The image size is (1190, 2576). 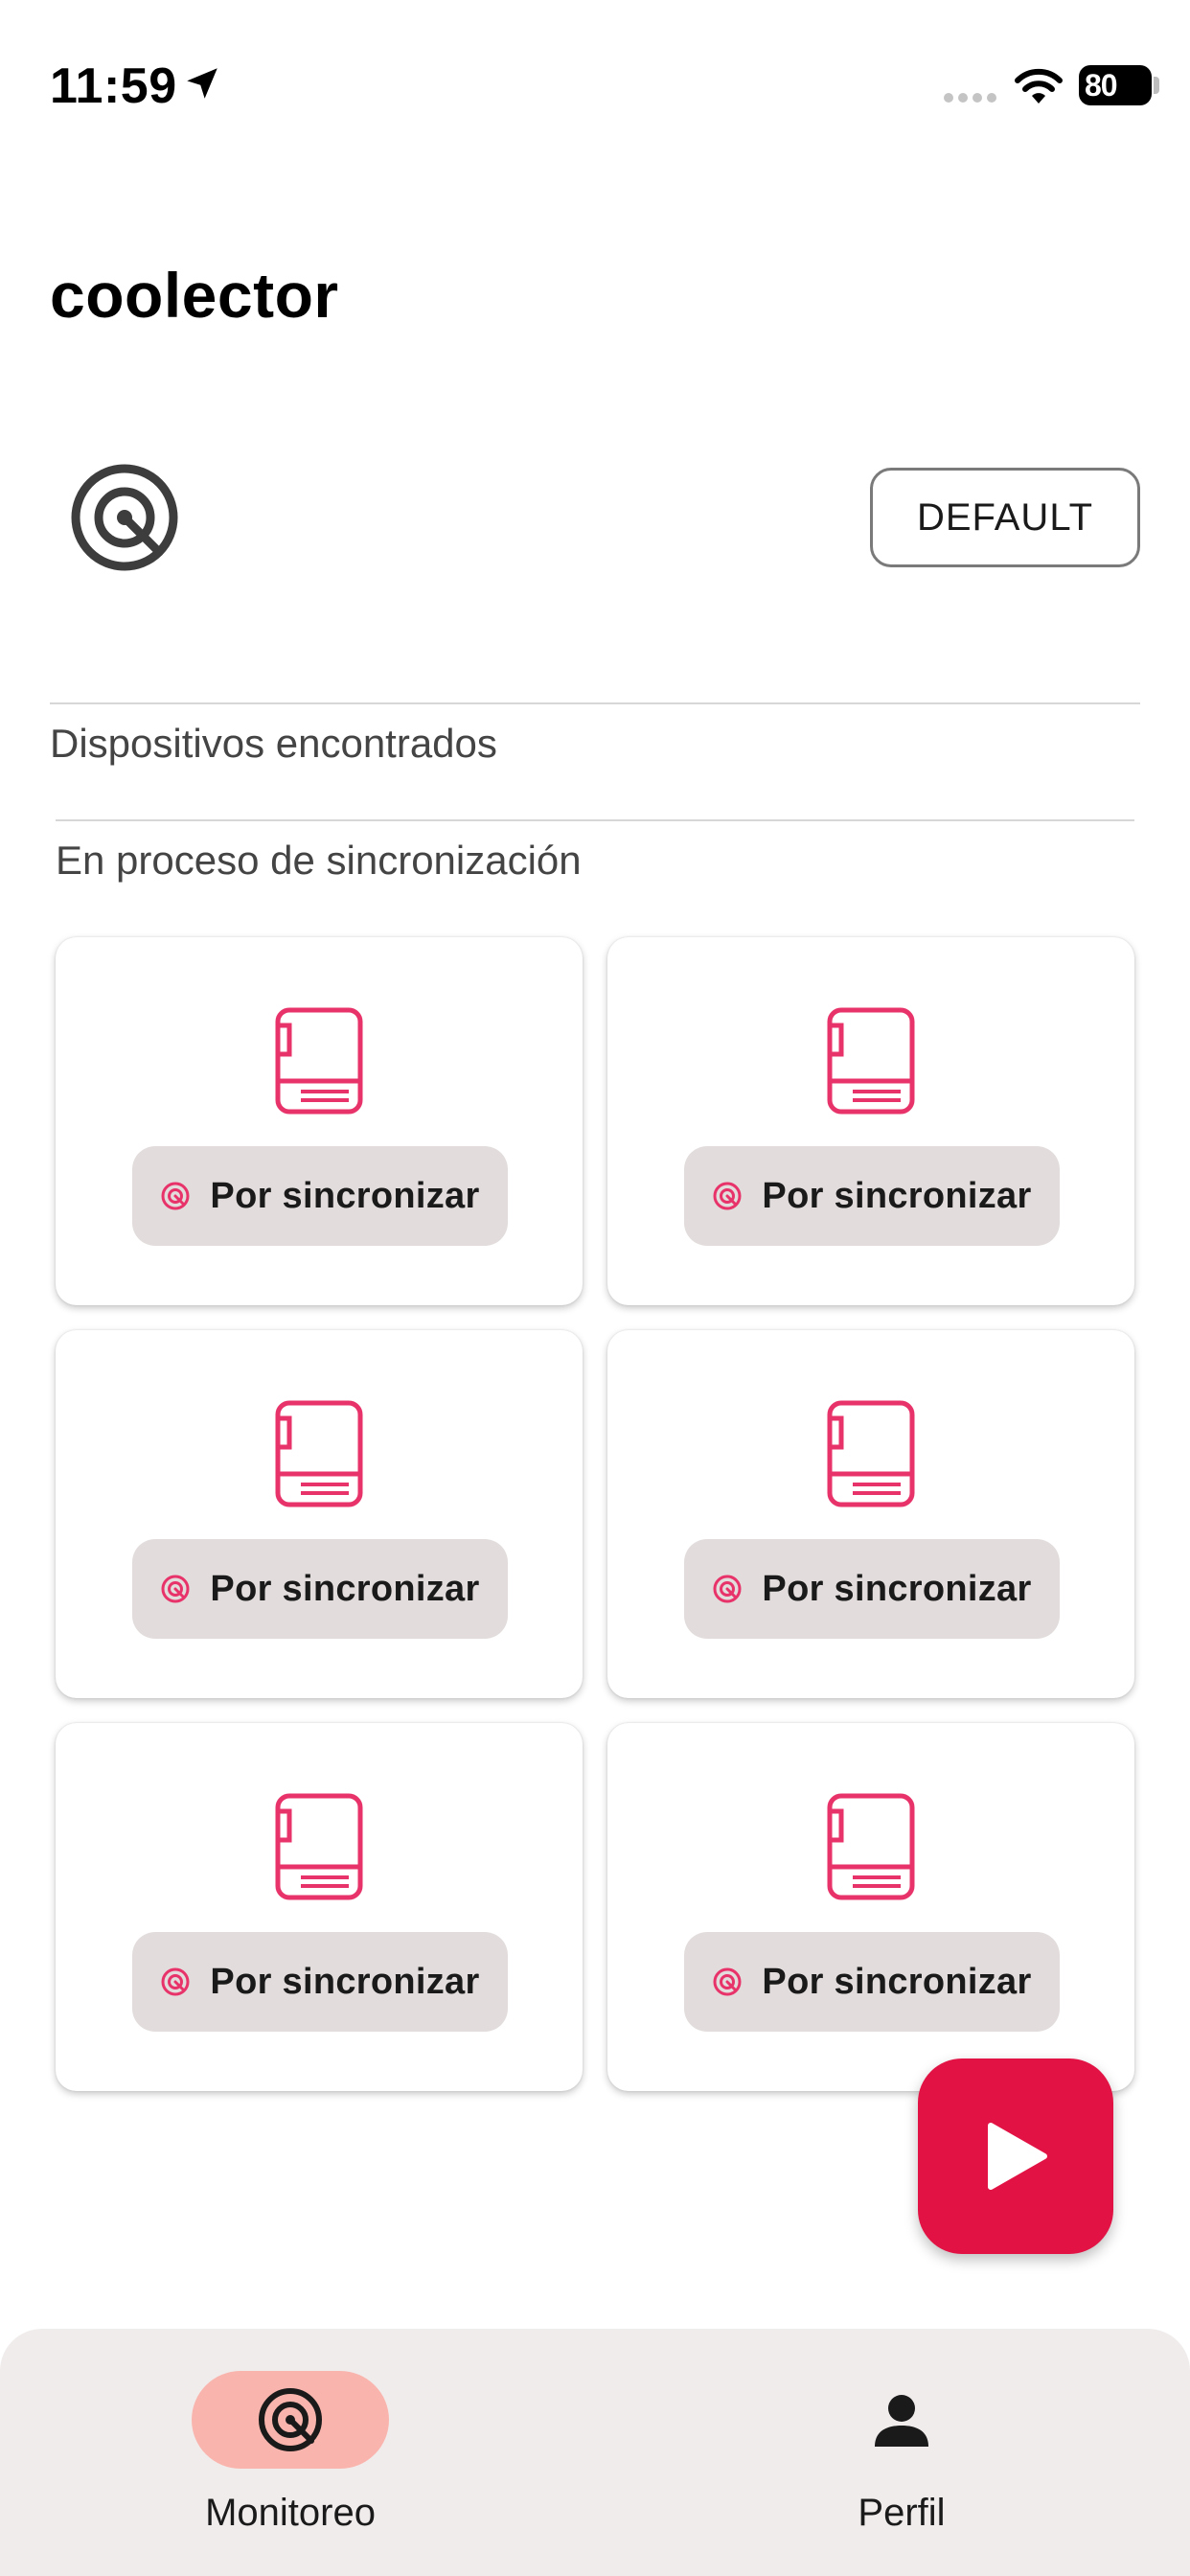 I want to click on nav-item-perfil: Perfil, so click(x=899, y=2452).